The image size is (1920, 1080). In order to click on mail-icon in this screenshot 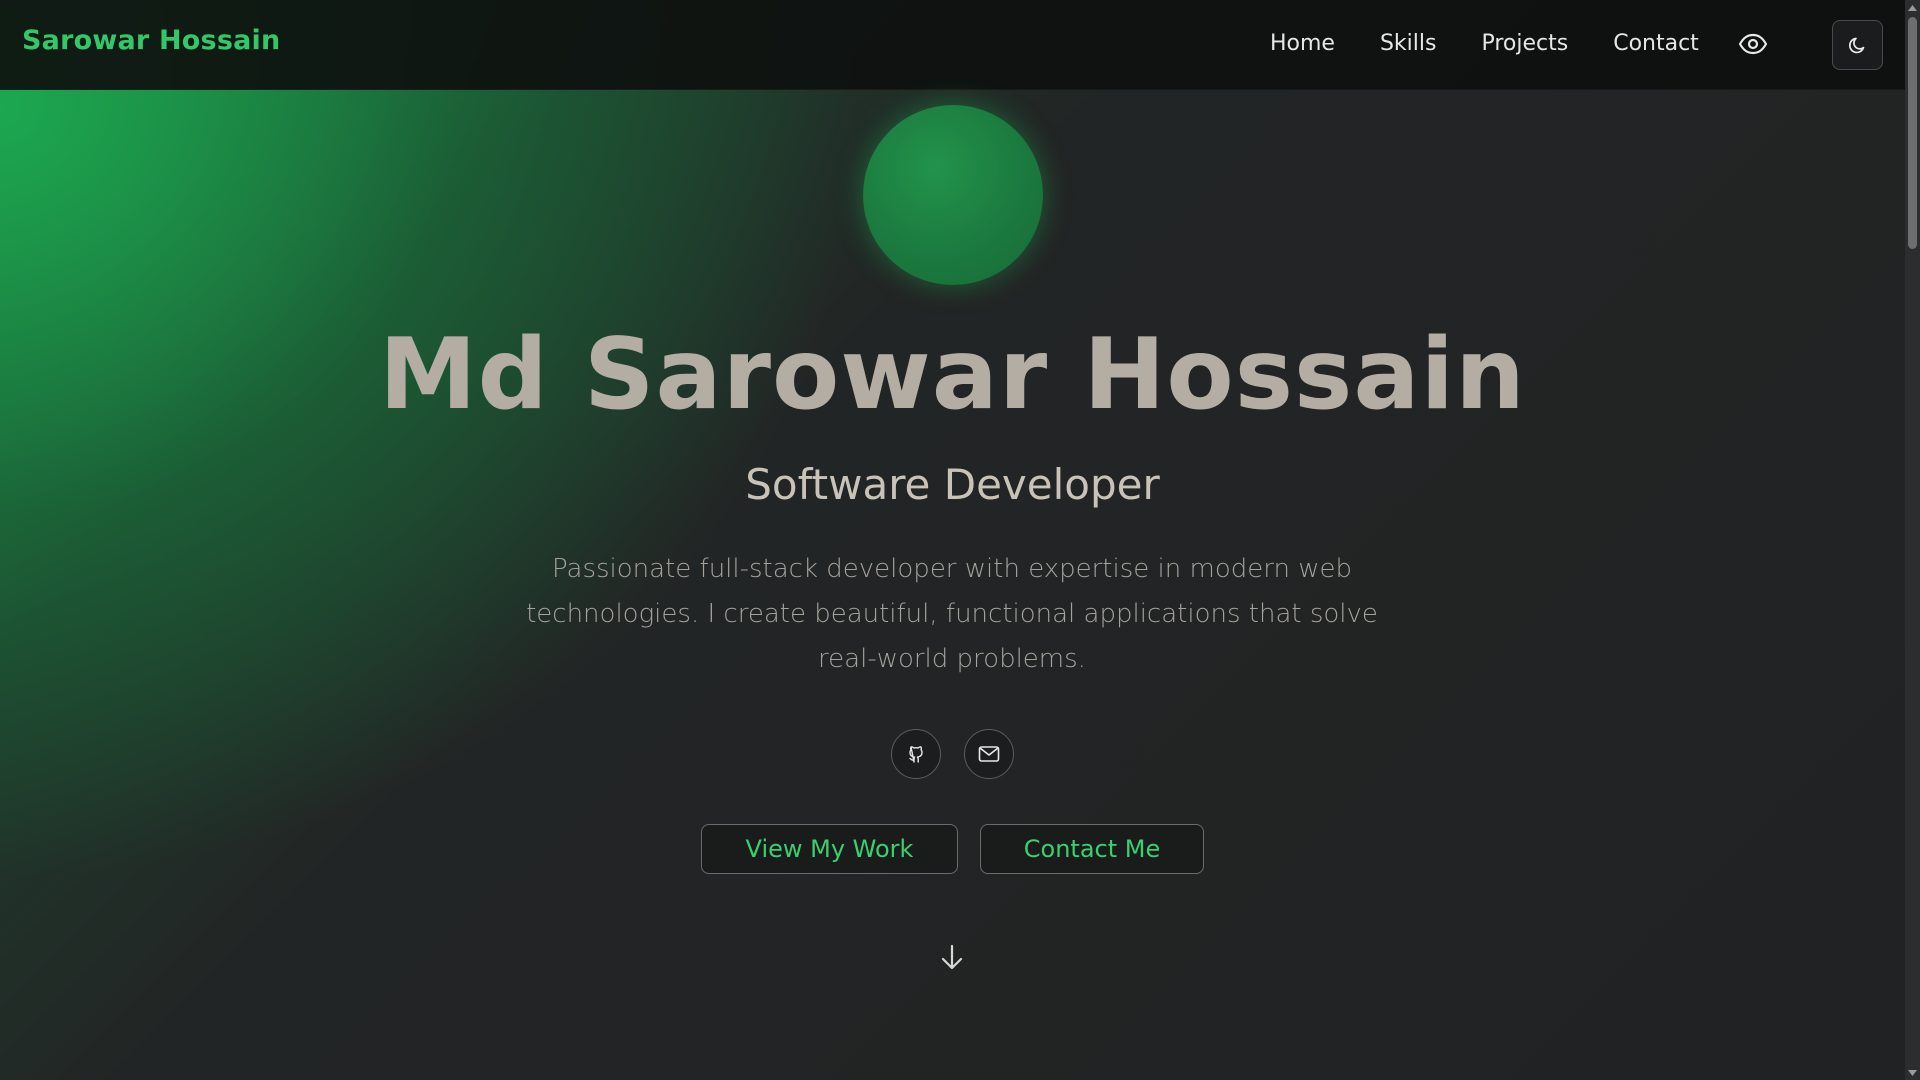, I will do `click(989, 754)`.